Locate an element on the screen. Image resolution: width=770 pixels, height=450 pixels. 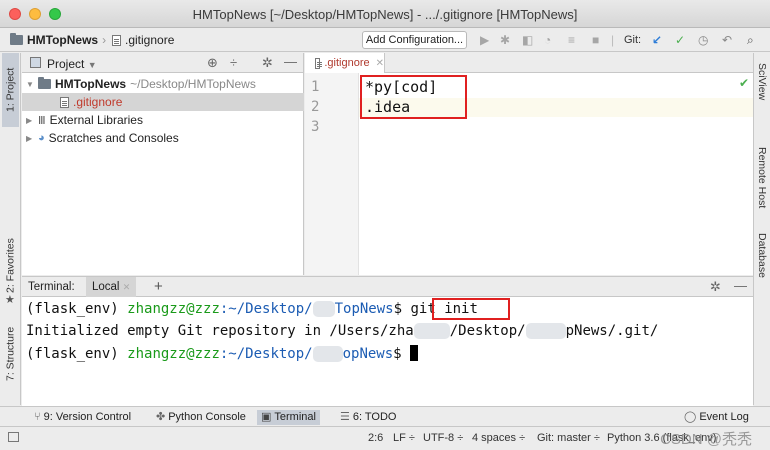
tree-item-label: .gitignore is located at coordinates (98, 102).